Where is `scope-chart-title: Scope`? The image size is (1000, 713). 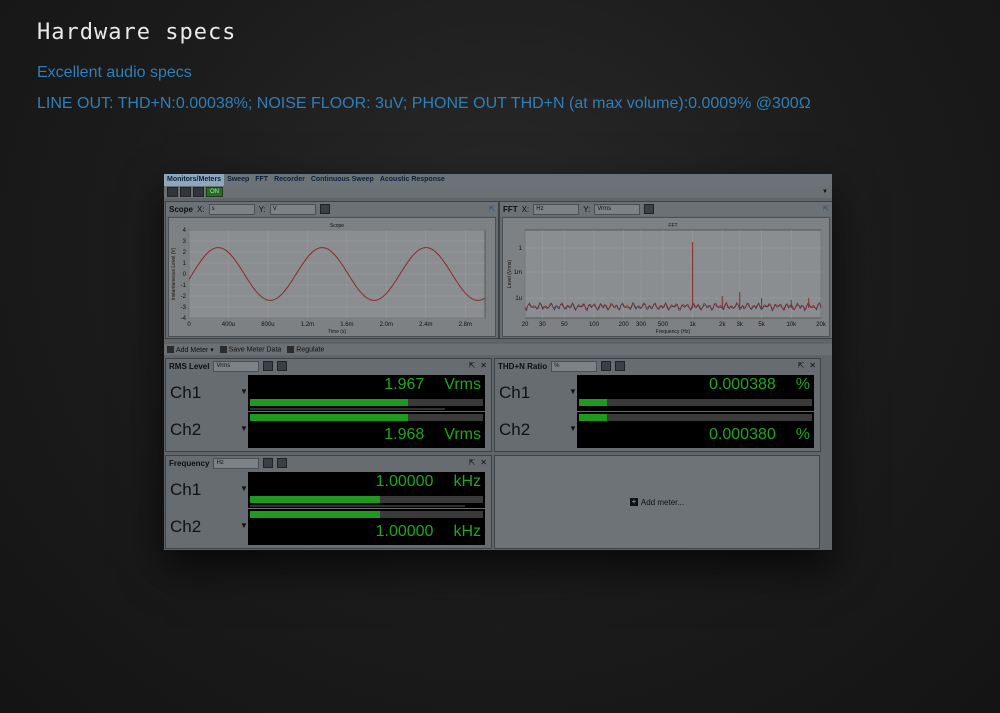 scope-chart-title: Scope is located at coordinates (337, 226).